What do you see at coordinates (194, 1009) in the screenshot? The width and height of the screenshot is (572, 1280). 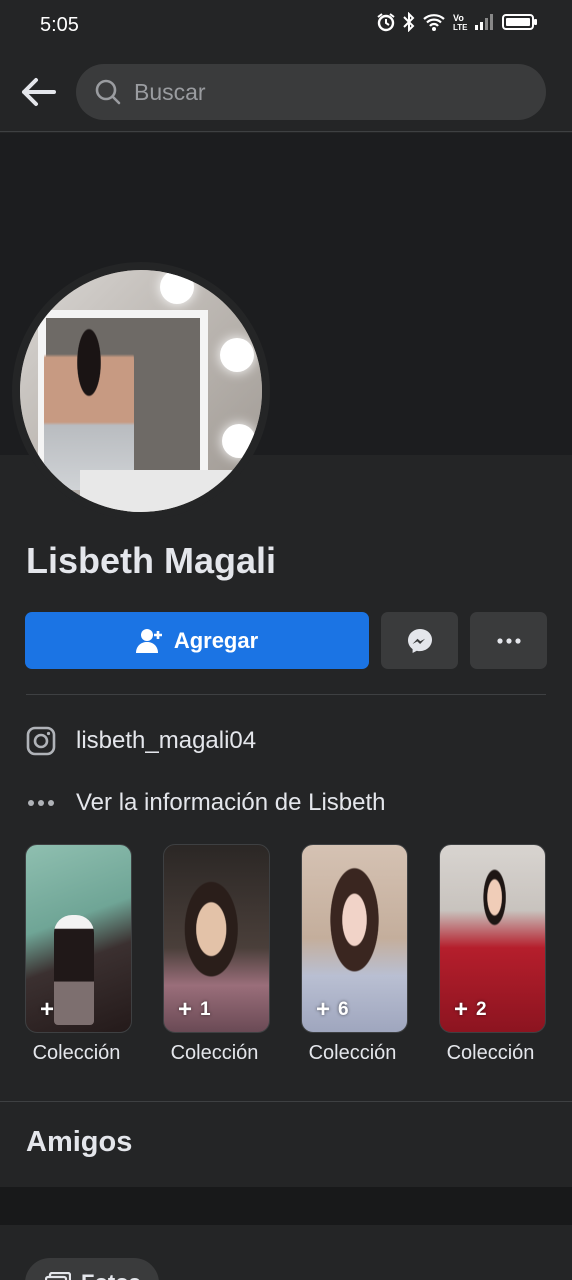 I see `collection-count: +1` at bounding box center [194, 1009].